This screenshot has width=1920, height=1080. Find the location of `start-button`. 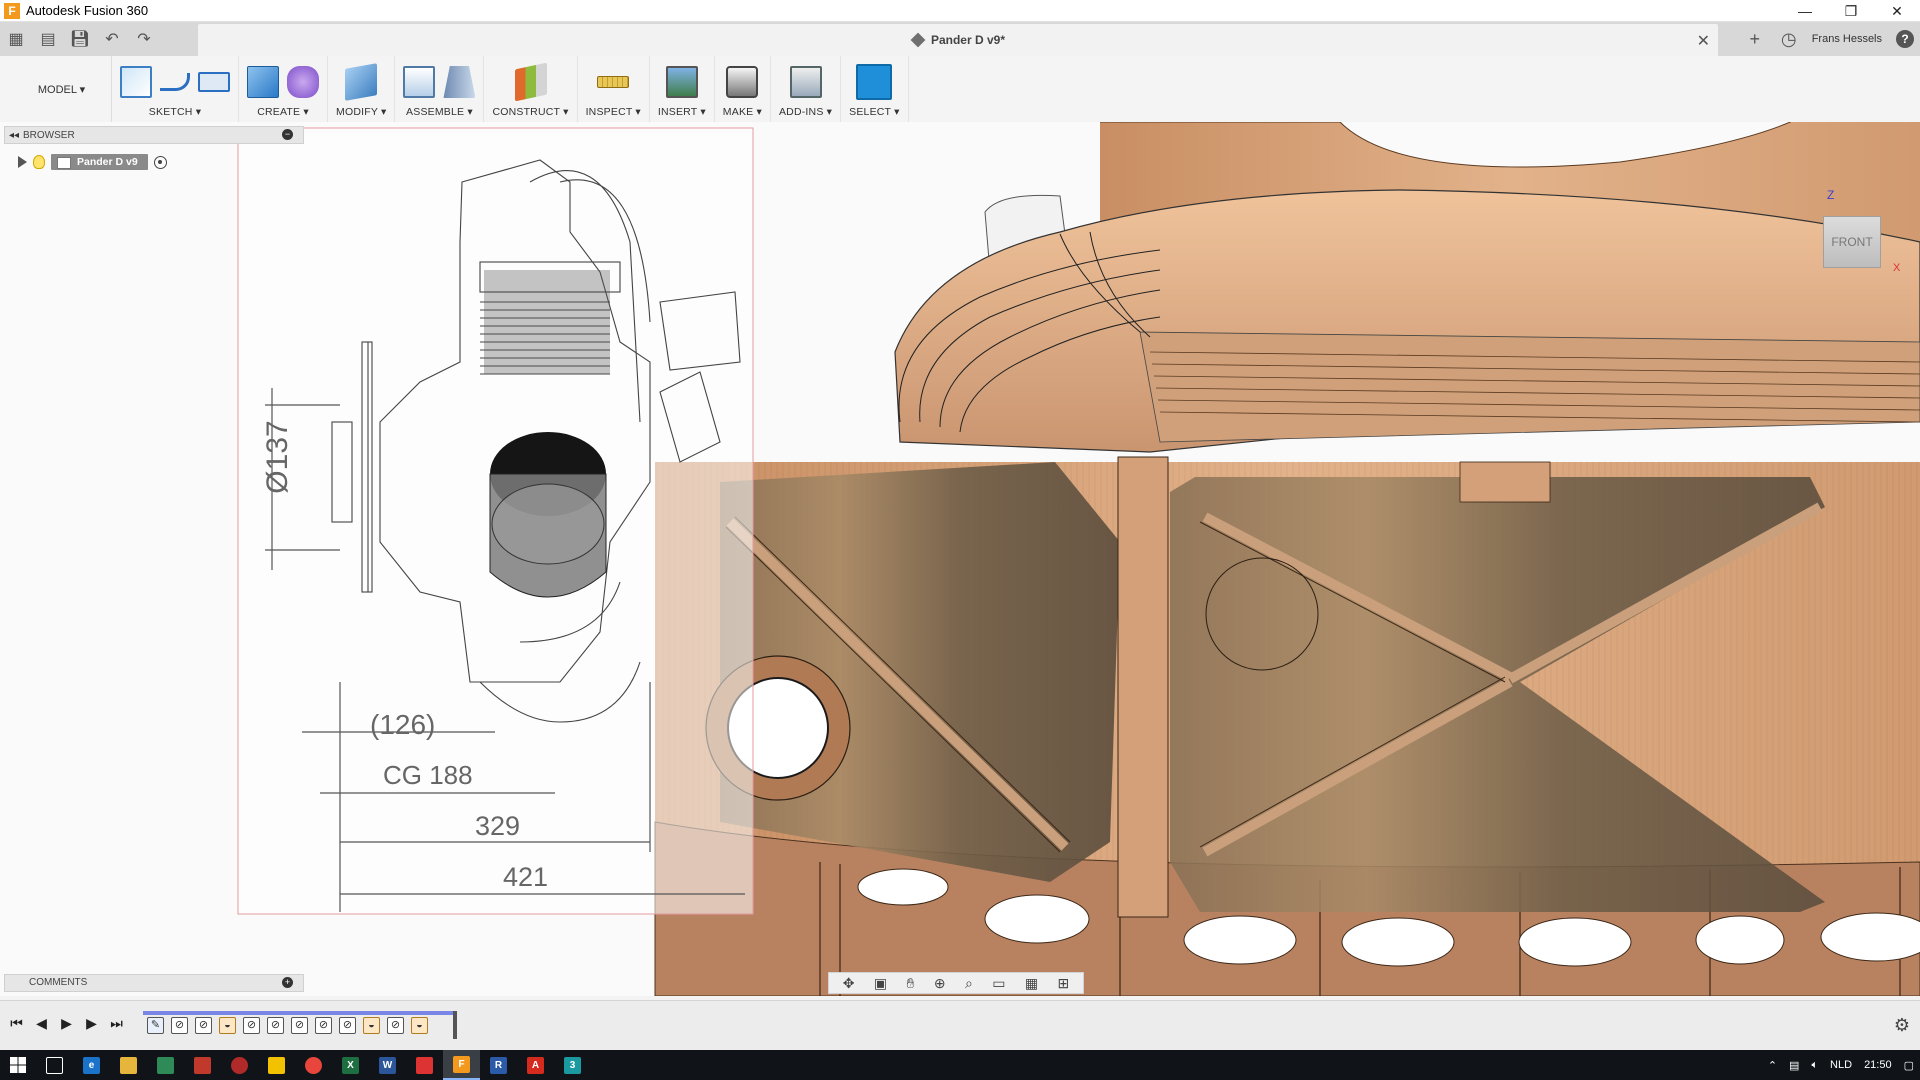

start-button is located at coordinates (18, 1065).